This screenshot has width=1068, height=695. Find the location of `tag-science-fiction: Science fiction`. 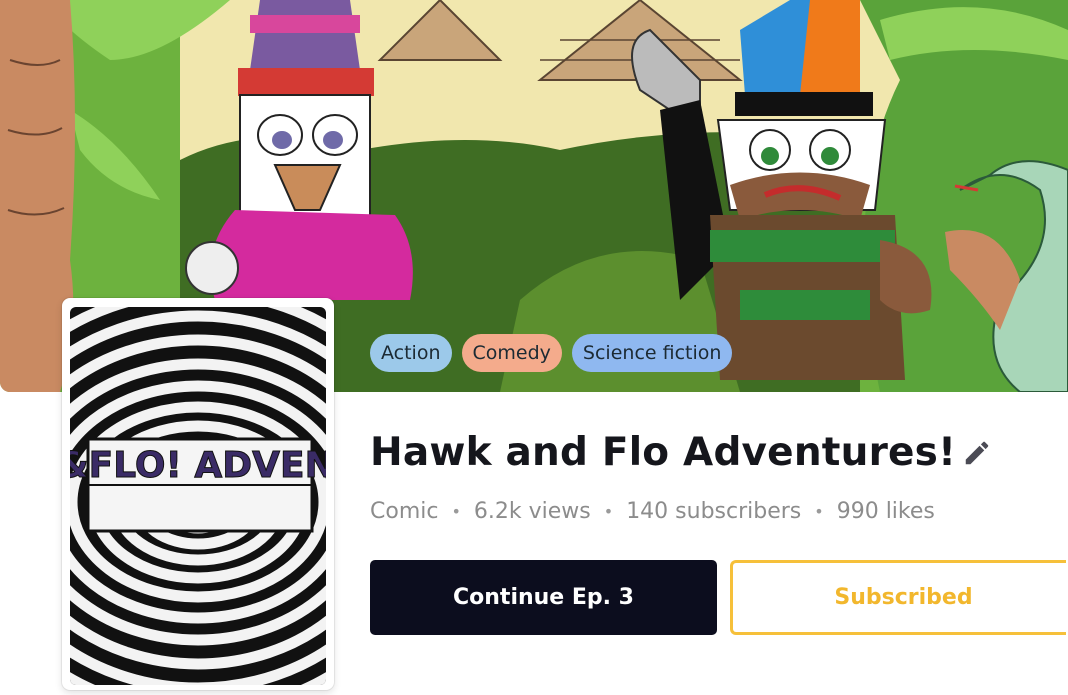

tag-science-fiction: Science fiction is located at coordinates (652, 353).